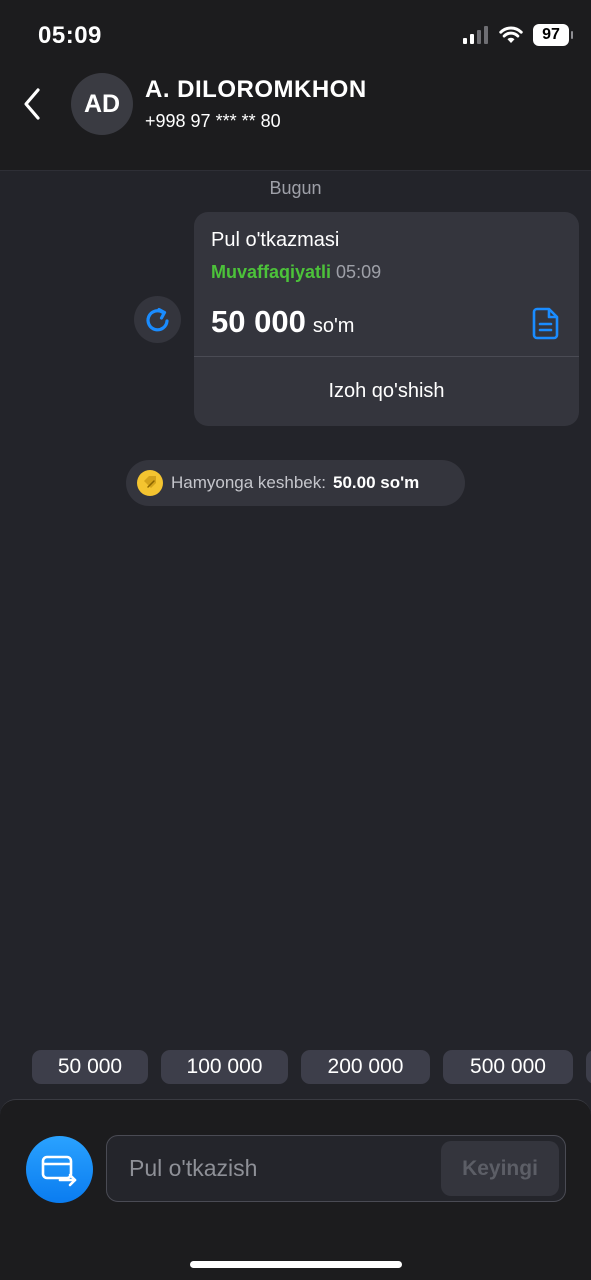  What do you see at coordinates (213, 121) in the screenshot?
I see `contact-phone: +998 97 *** ** 80` at bounding box center [213, 121].